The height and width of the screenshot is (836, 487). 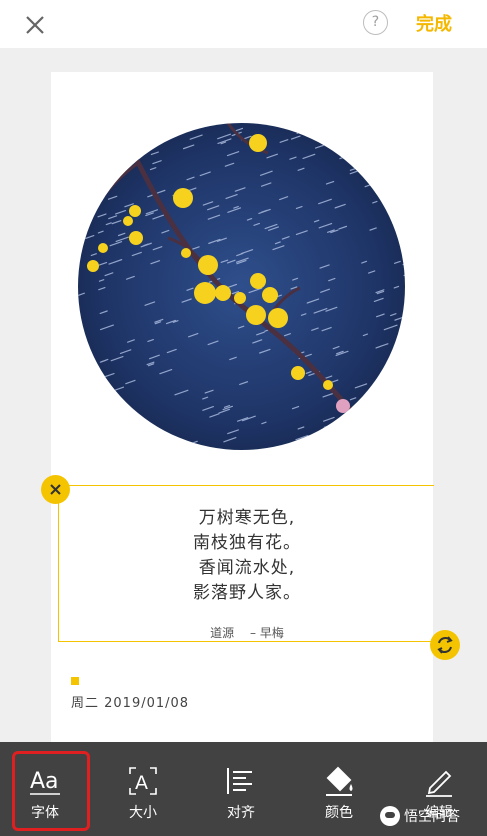 I want to click on svg-text: A, so click(x=141, y=783).